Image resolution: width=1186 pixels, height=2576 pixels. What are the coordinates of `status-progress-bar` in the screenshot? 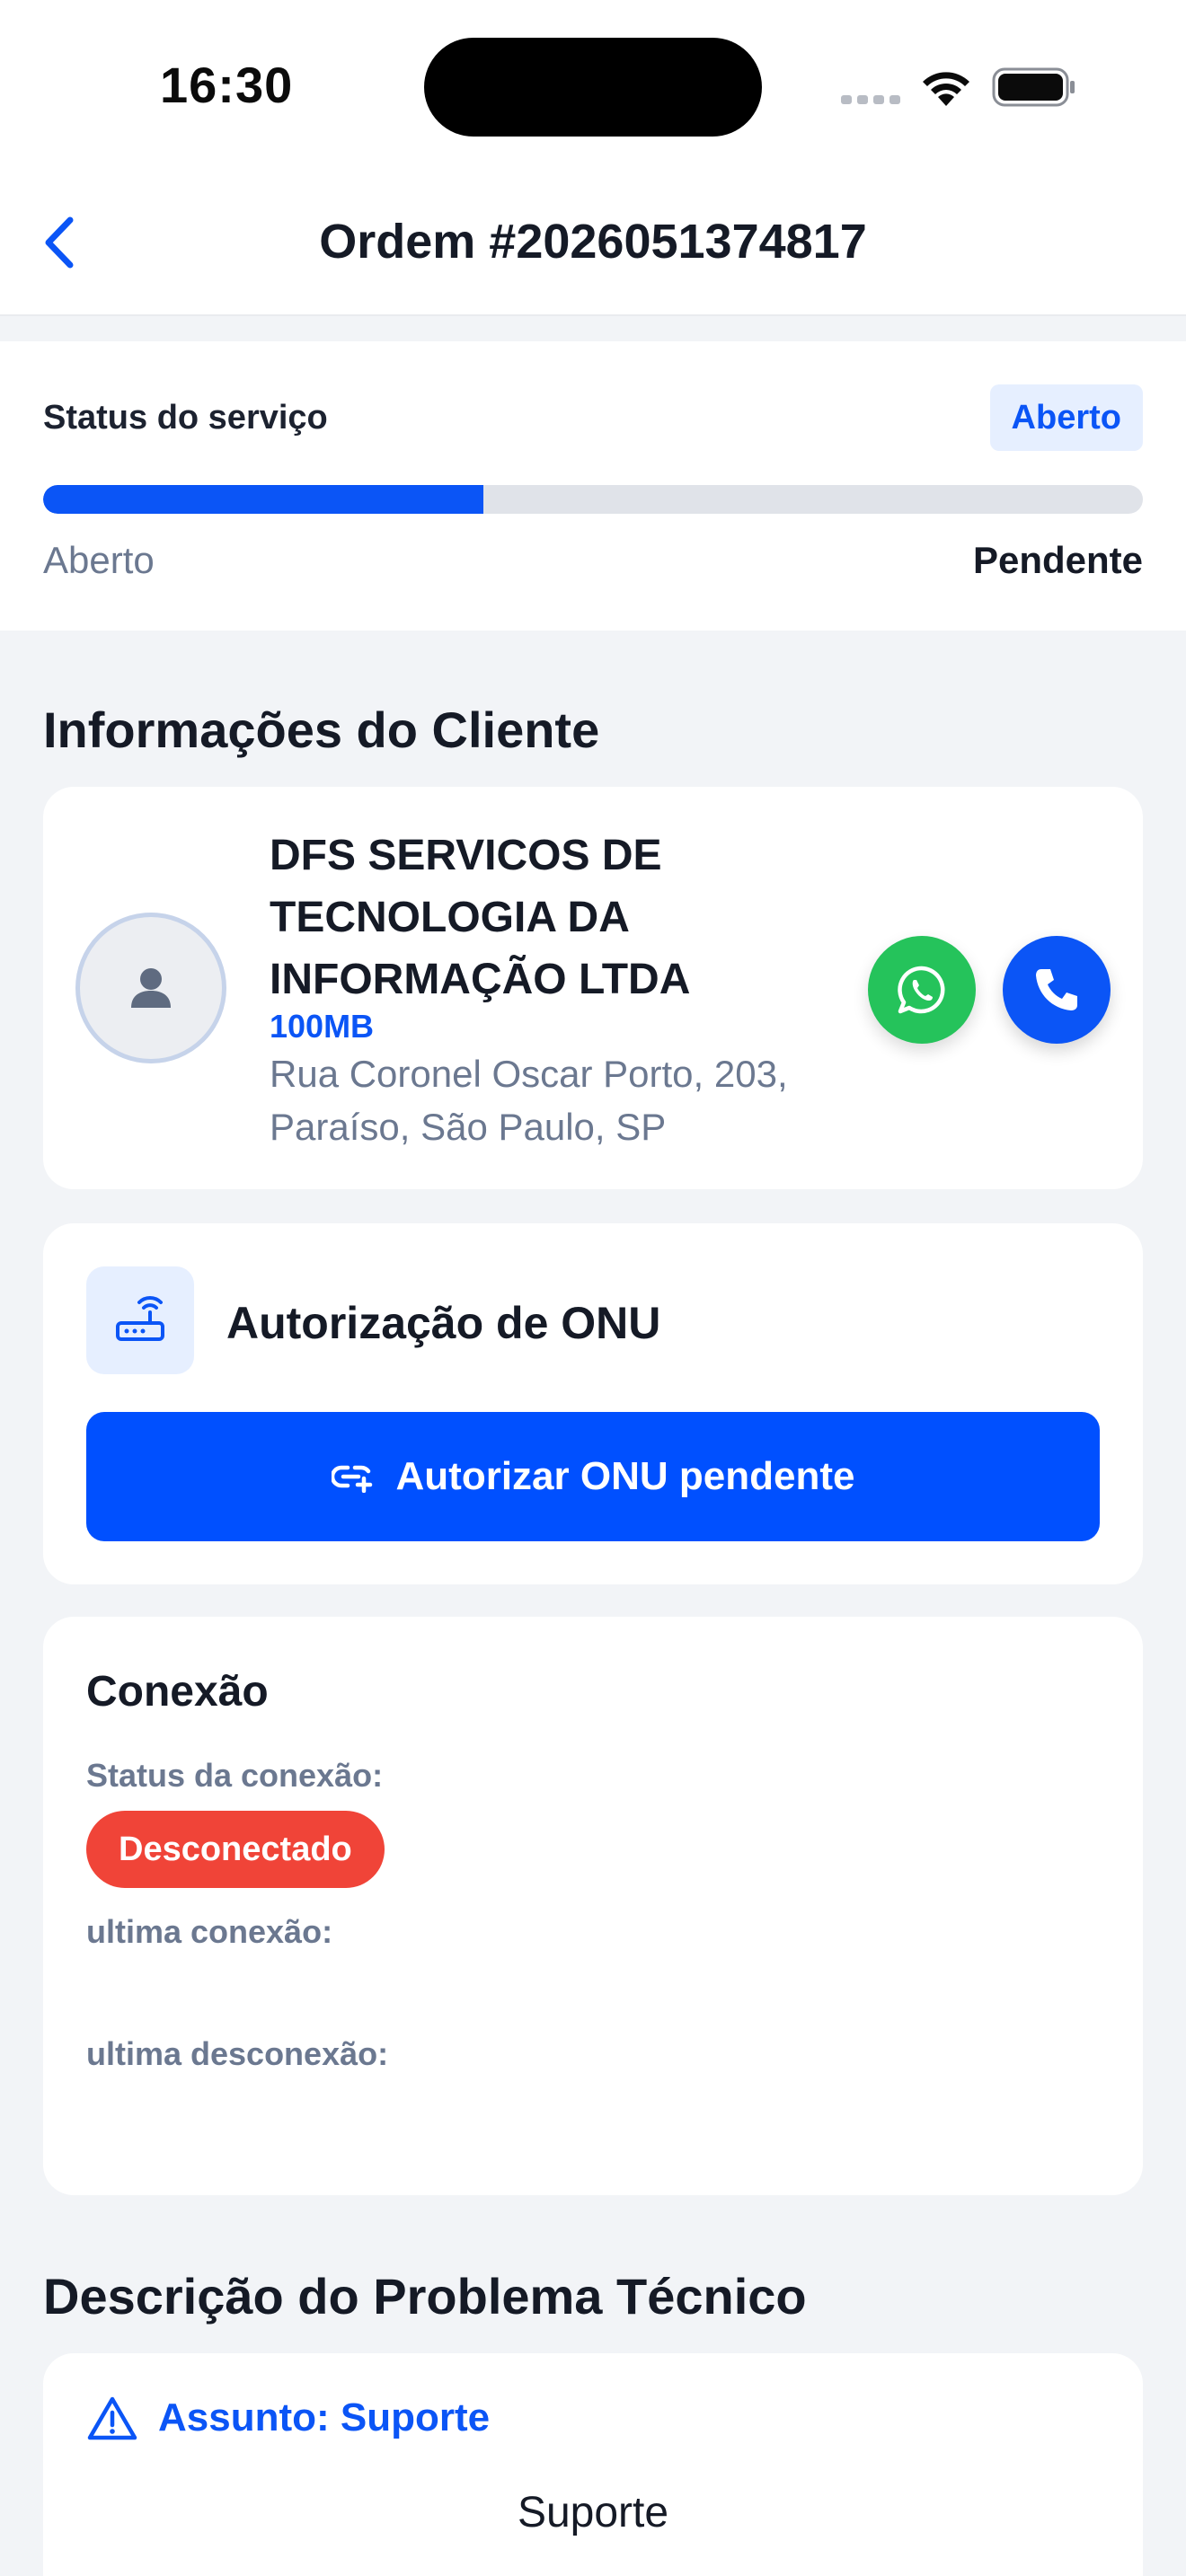 It's located at (593, 499).